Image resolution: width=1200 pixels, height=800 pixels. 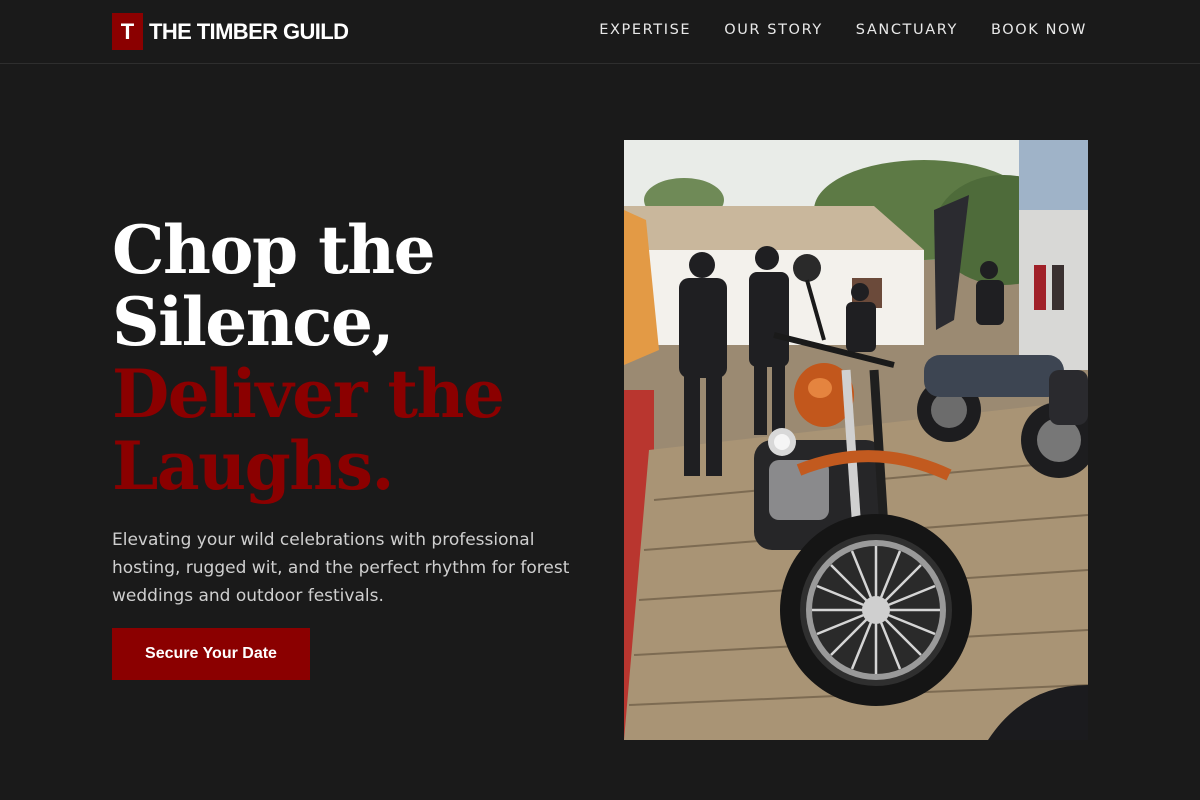 I want to click on hero-headline: Chop the Silence, Deliver the Laughs., so click(x=347, y=358).